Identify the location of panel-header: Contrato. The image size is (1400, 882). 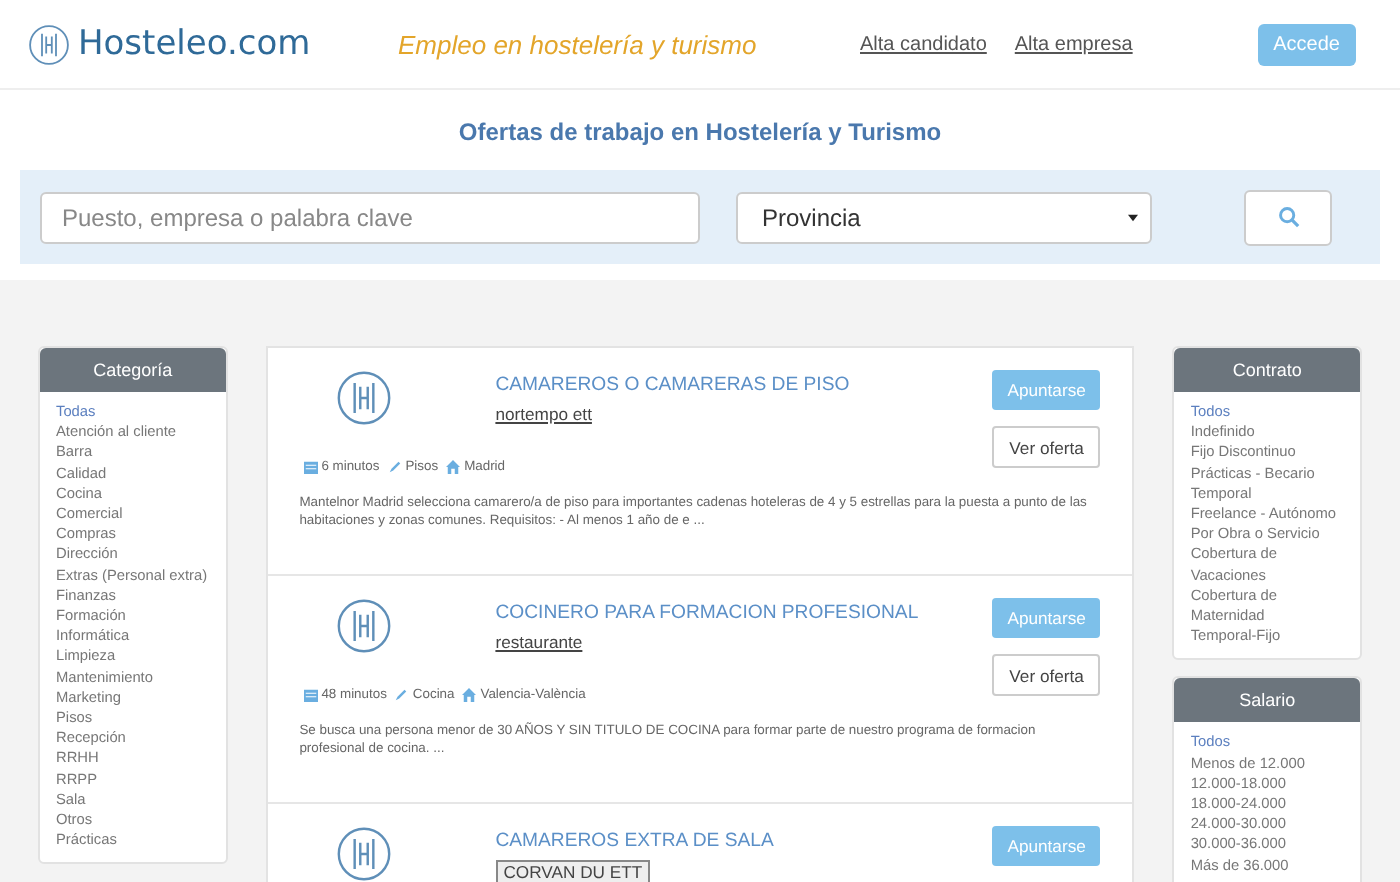
(1267, 370).